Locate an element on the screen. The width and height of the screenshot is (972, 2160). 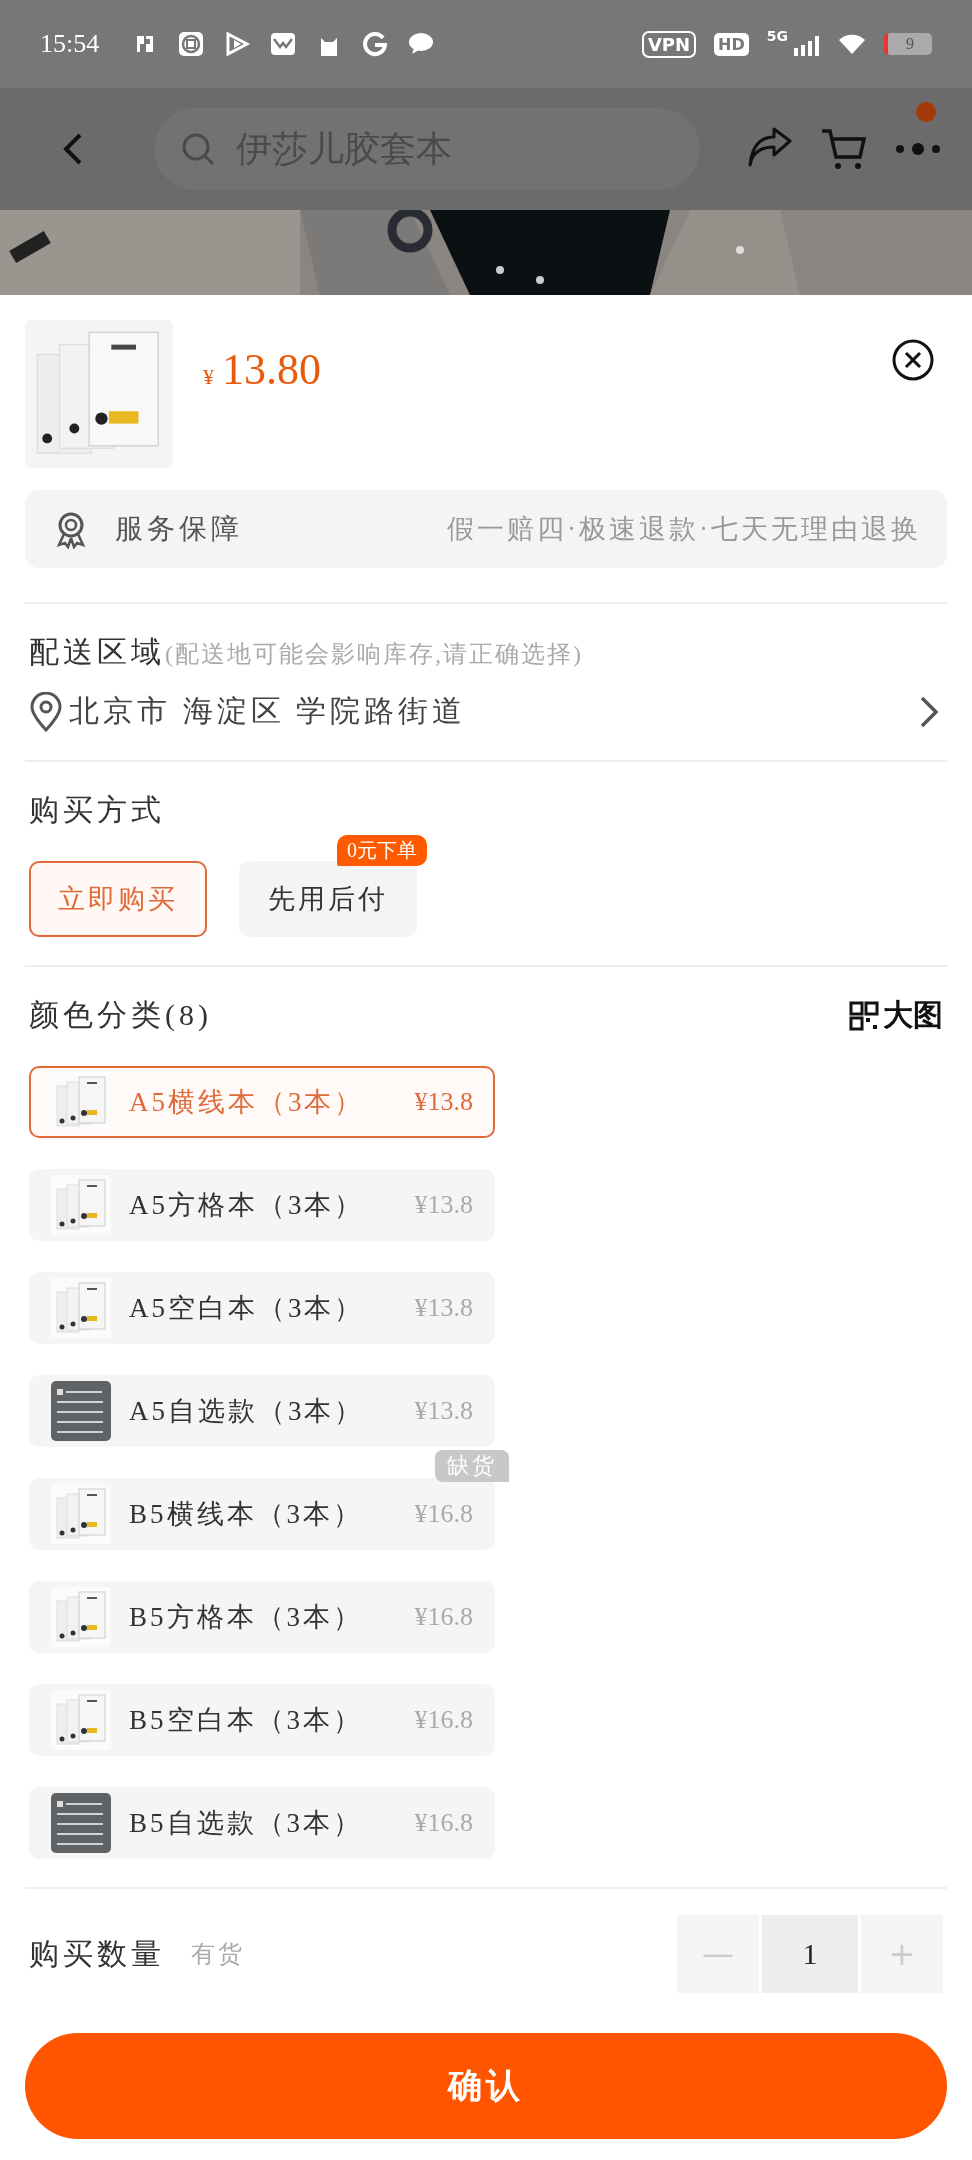
close-icon is located at coordinates (913, 360).